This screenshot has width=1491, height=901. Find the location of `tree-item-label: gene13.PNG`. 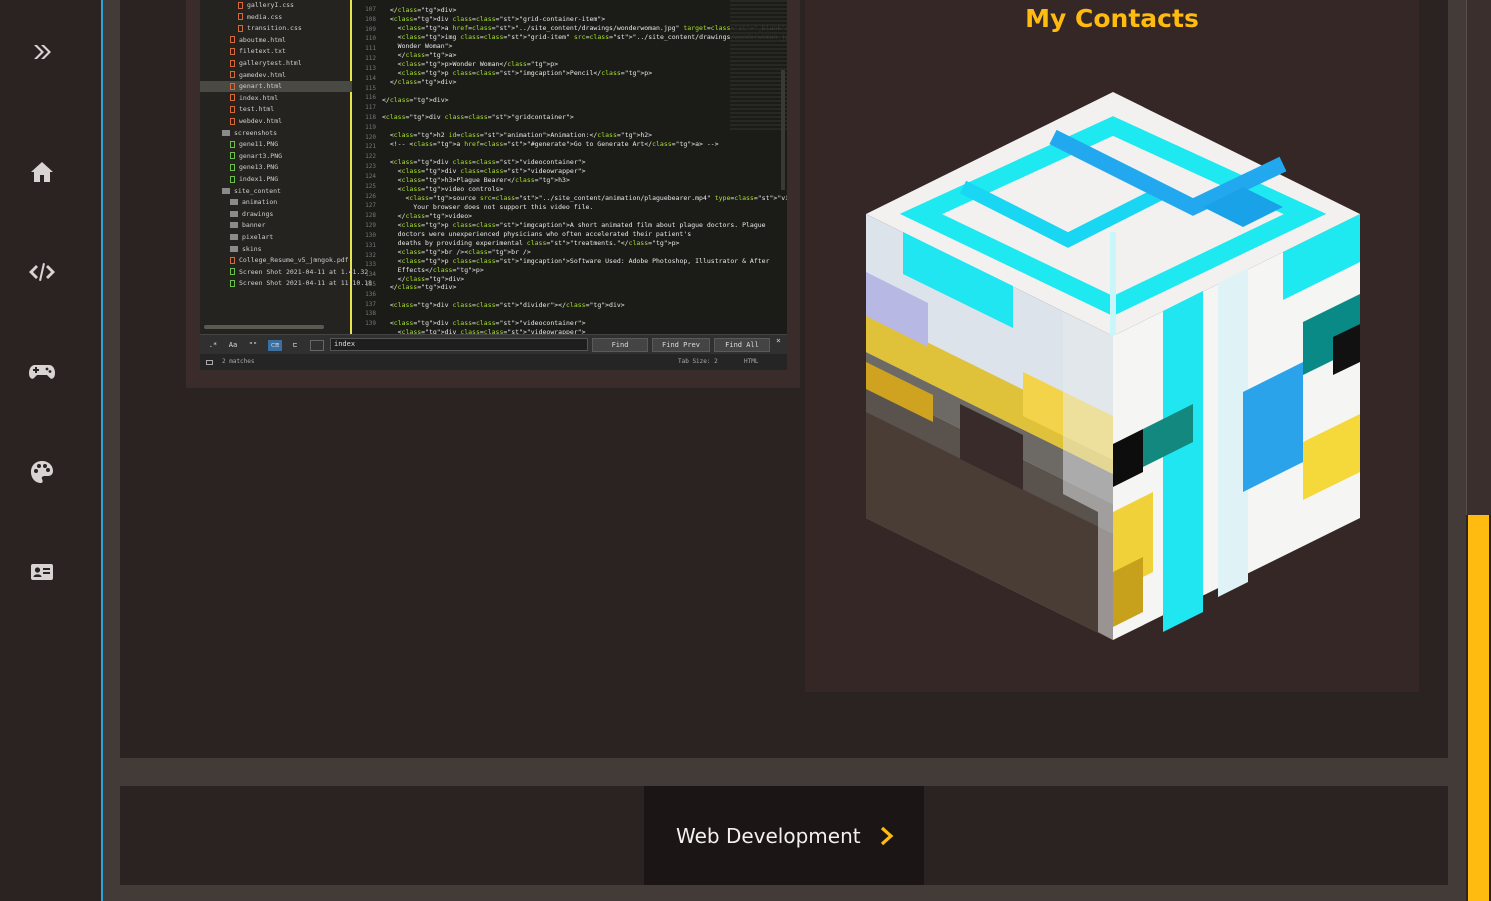

tree-item-label: gene13.PNG is located at coordinates (259, 167).